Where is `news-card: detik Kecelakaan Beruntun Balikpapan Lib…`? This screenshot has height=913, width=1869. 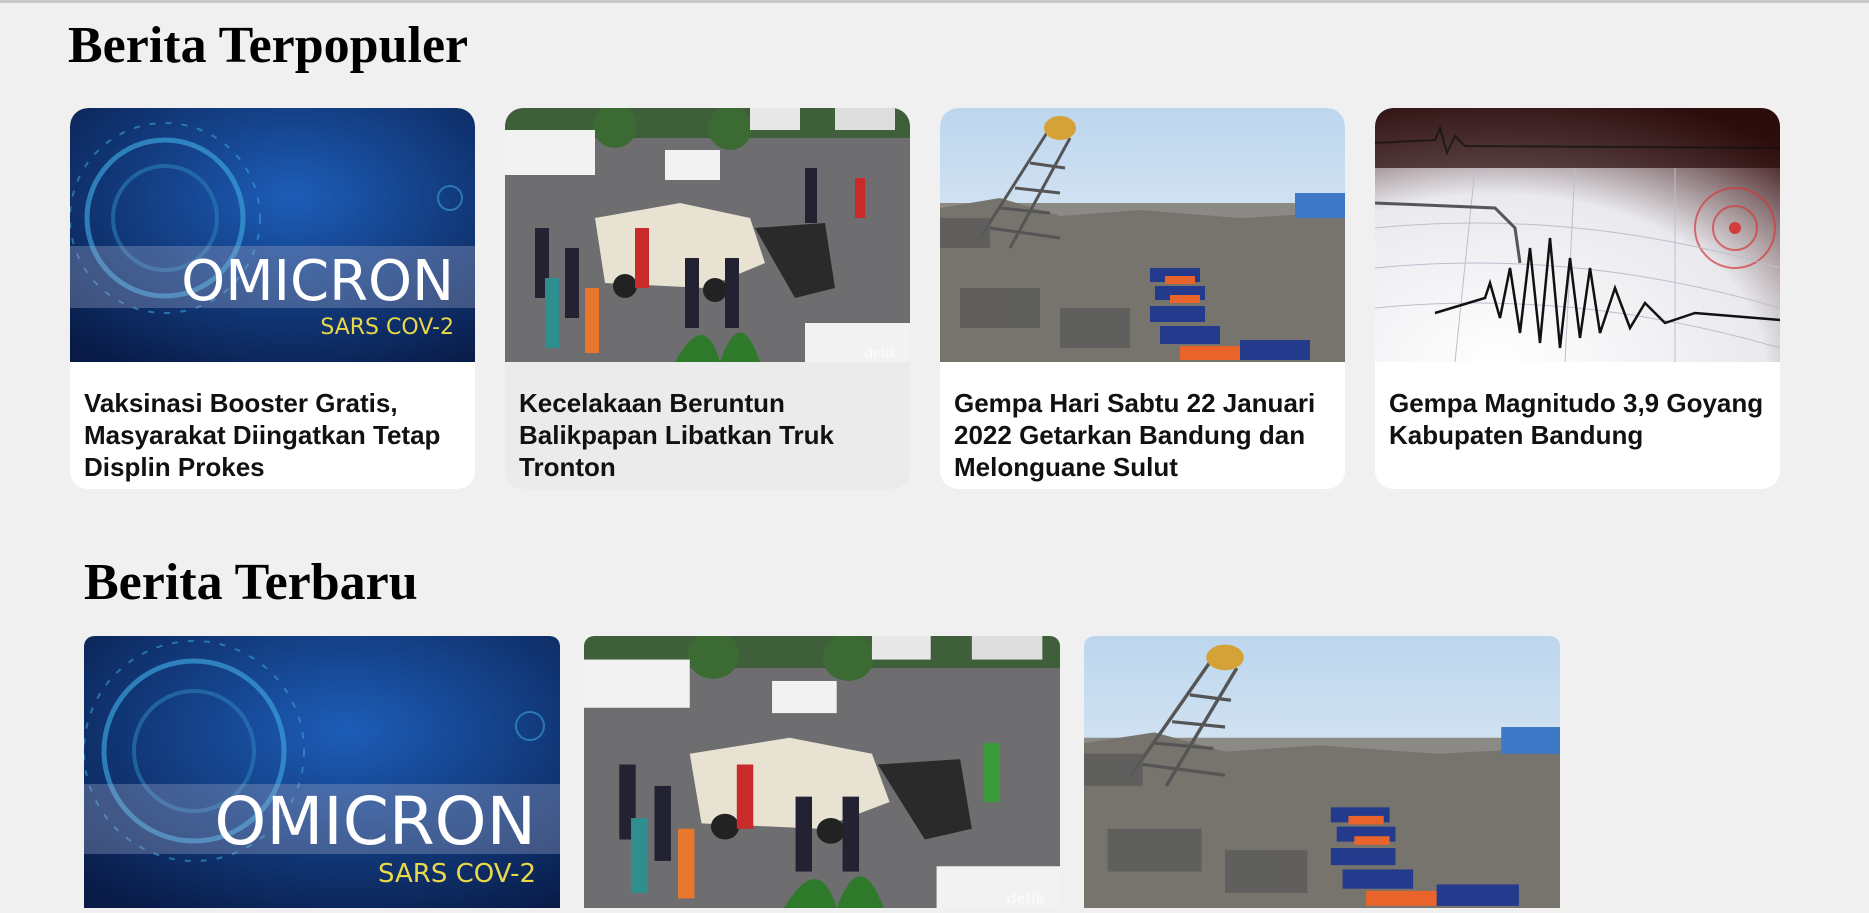
news-card: detik Kecelakaan Beruntun Balikpapan Lib… is located at coordinates (707, 298).